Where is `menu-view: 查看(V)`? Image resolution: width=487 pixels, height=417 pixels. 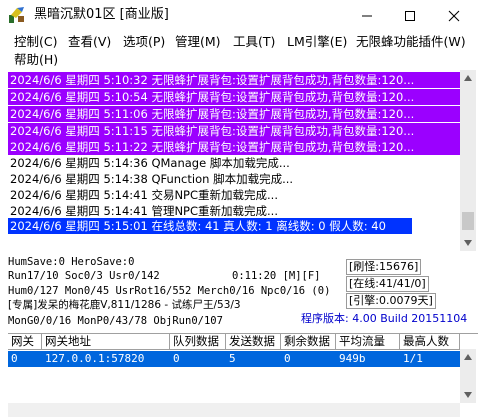
menu-view: 查看(V) is located at coordinates (89, 42).